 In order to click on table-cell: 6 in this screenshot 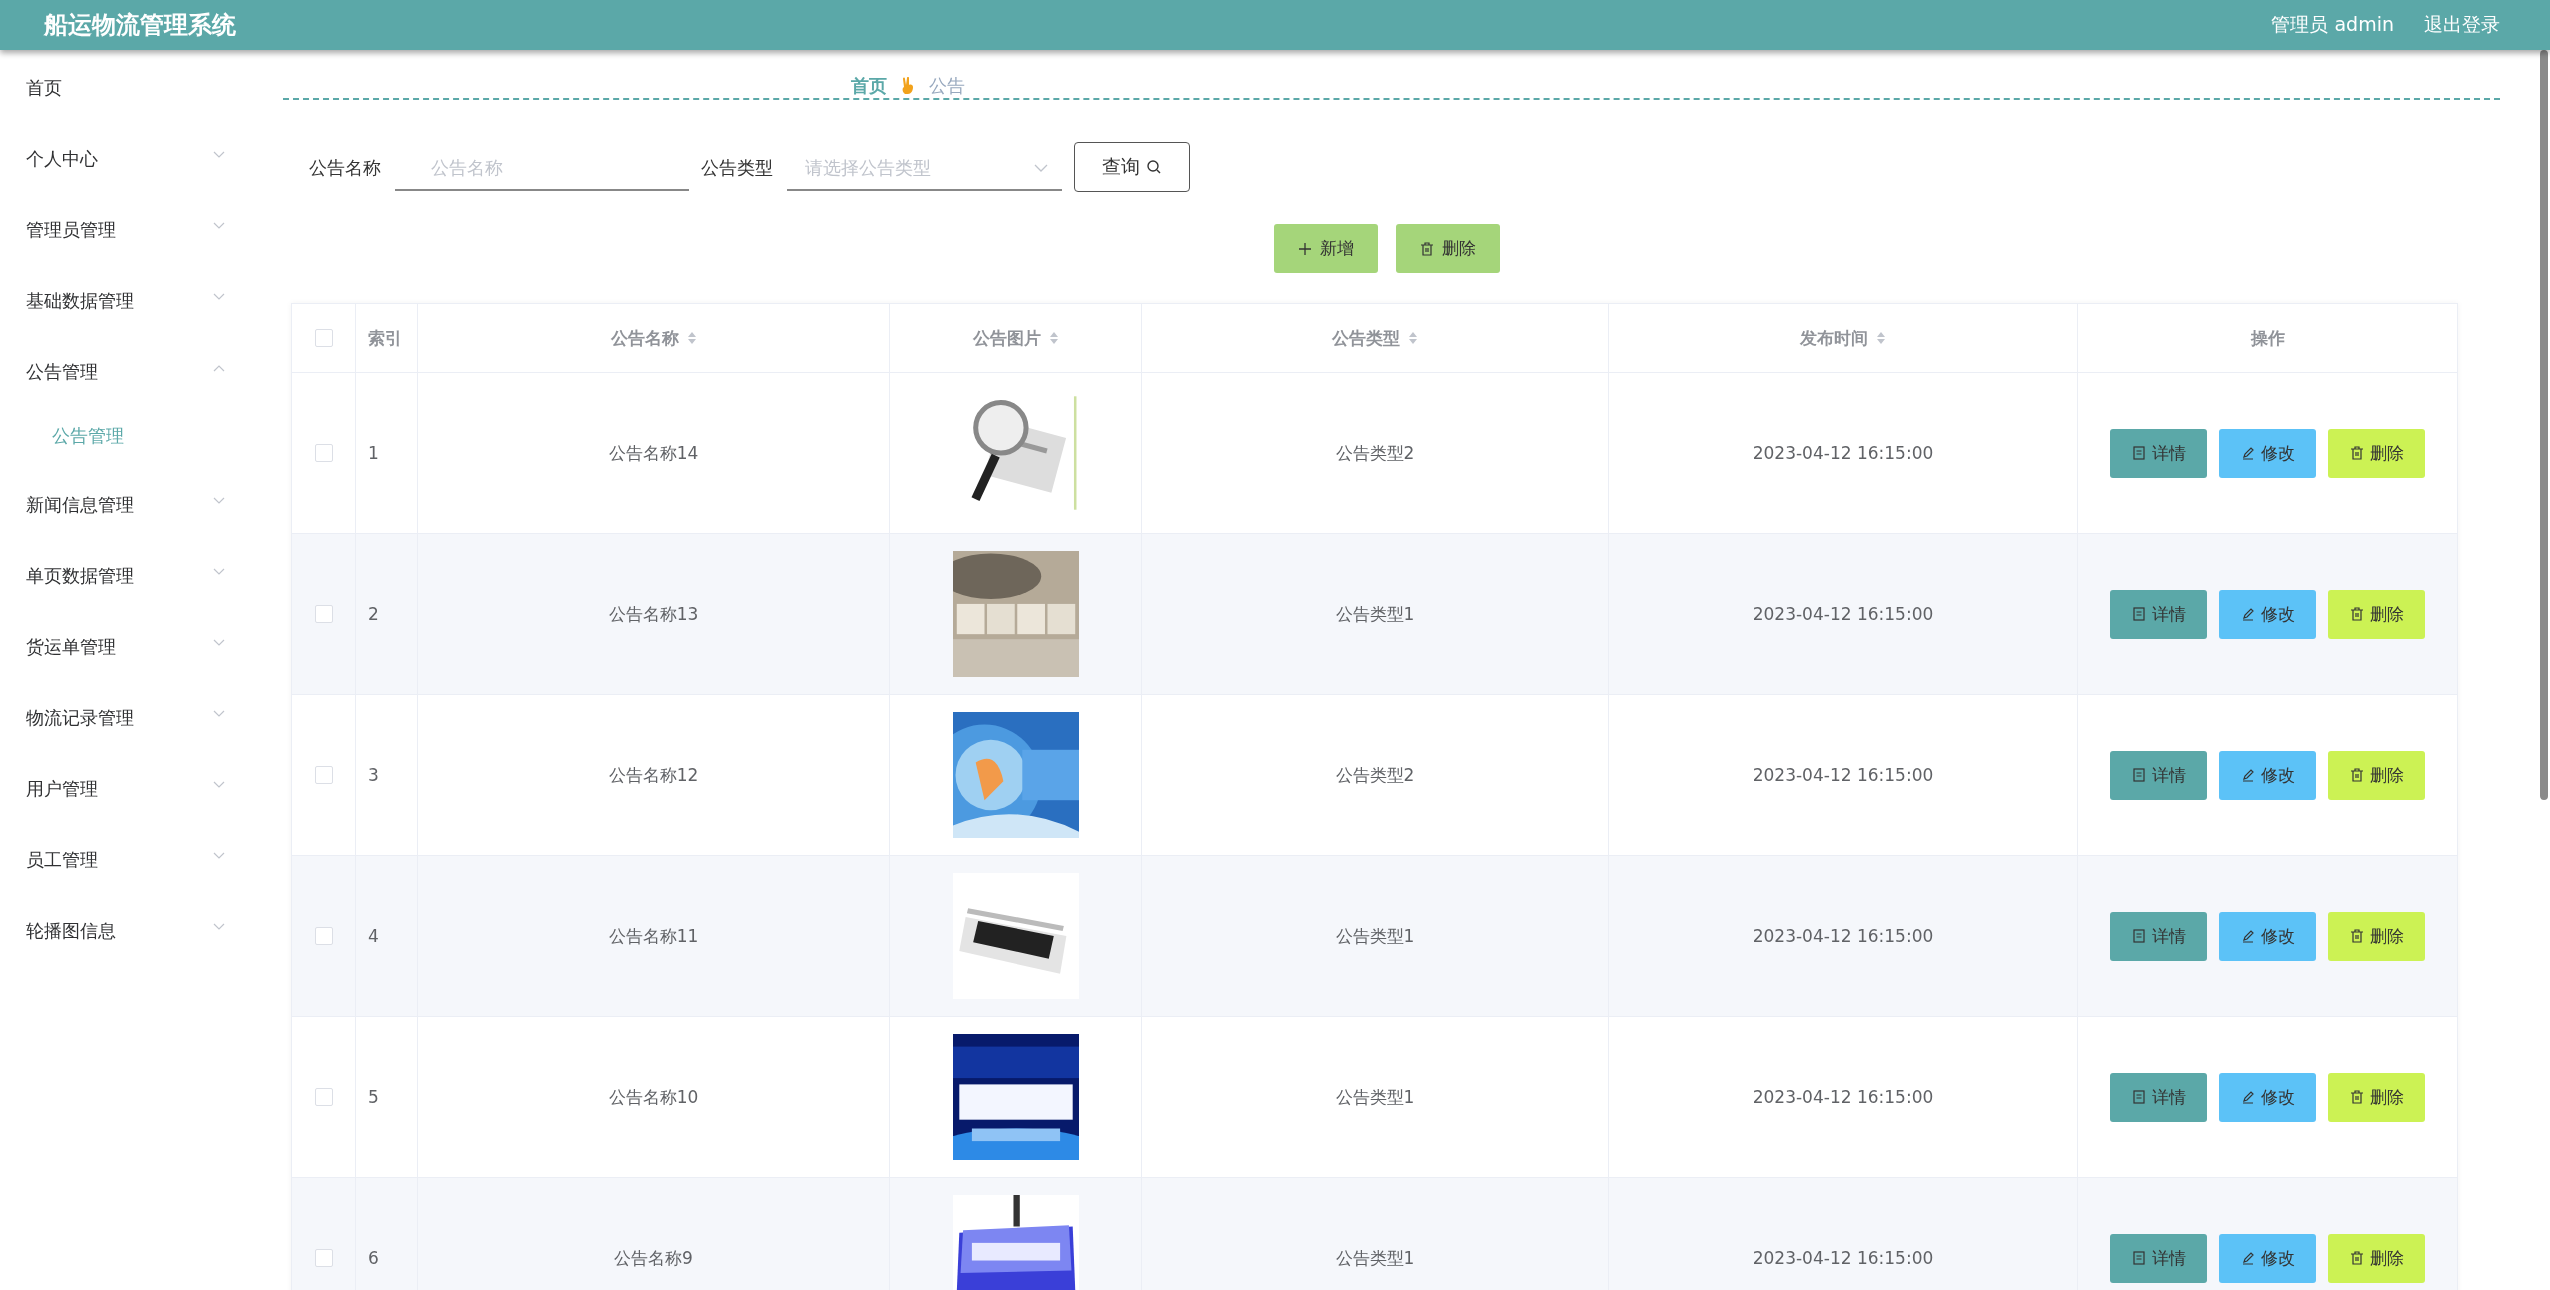, I will do `click(373, 1258)`.